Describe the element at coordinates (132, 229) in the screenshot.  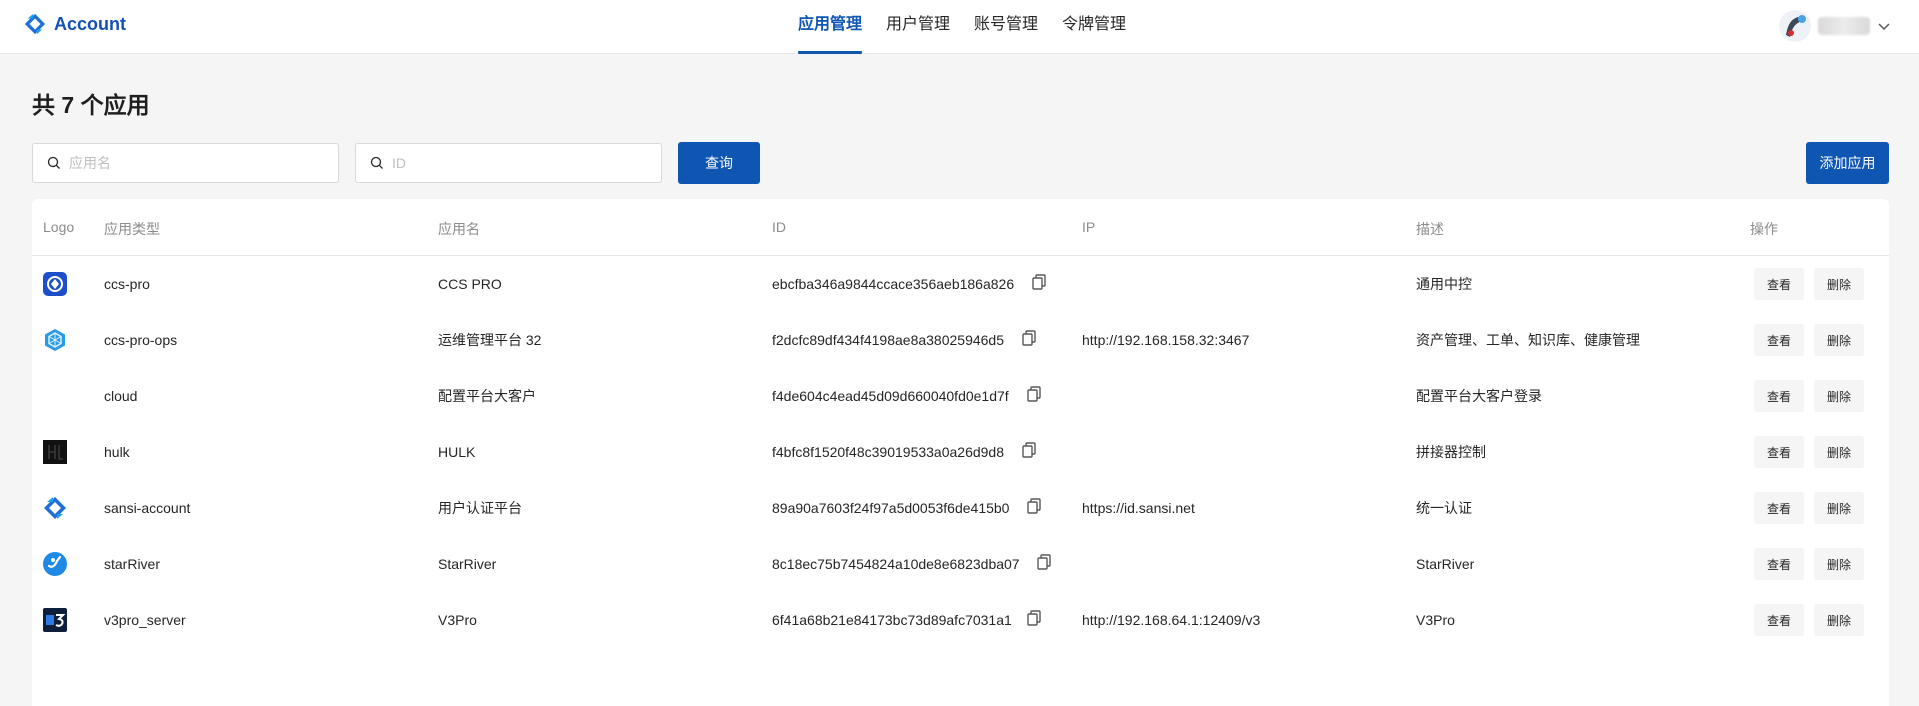
I see `column-header-type: 应用类型` at that location.